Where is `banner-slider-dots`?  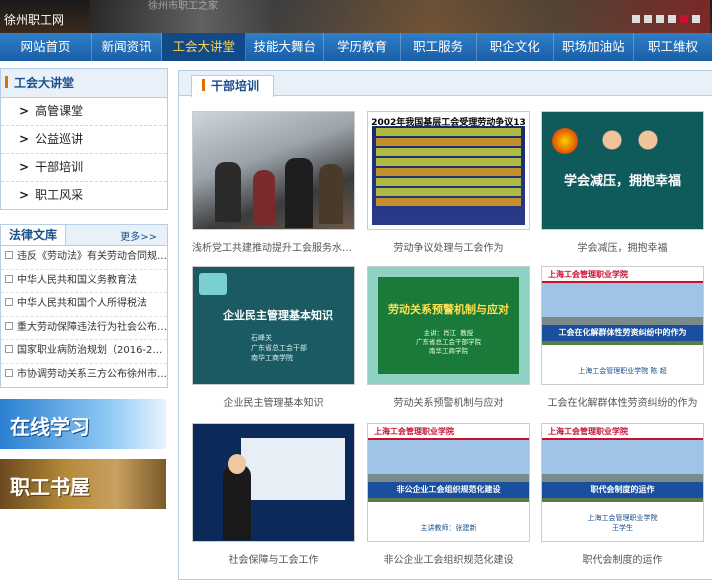 banner-slider-dots is located at coordinates (666, 19).